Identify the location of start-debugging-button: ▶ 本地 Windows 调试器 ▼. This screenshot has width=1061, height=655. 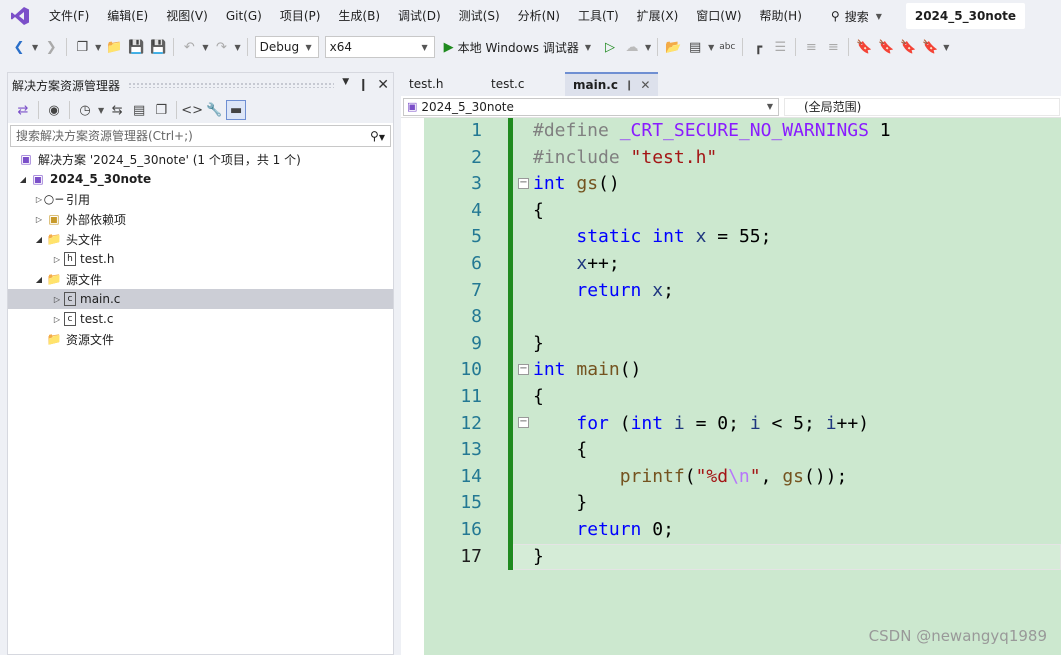
(518, 47).